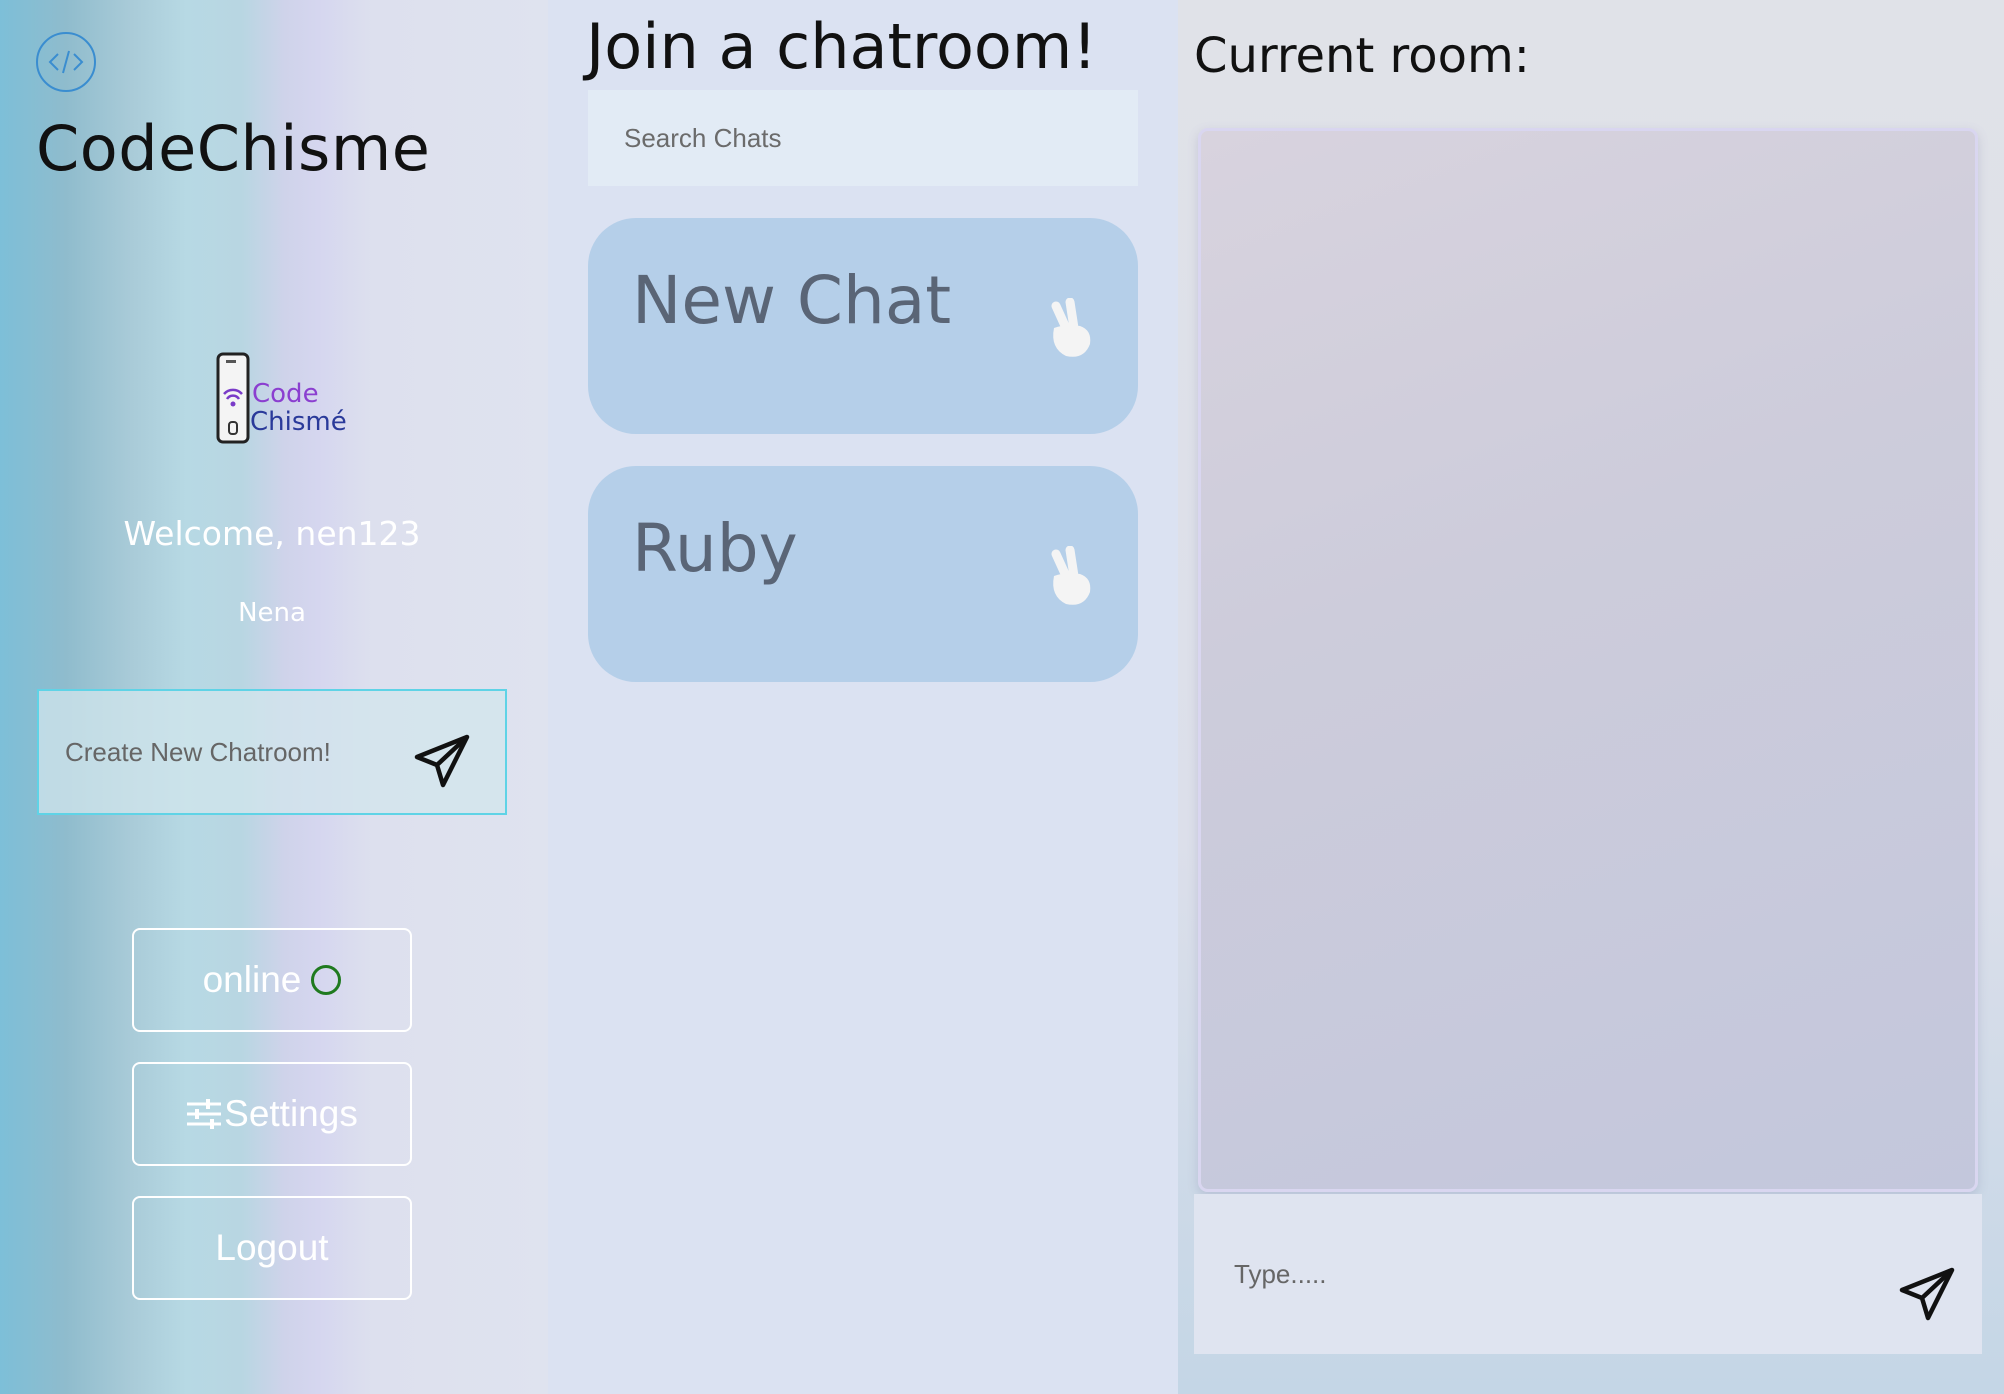 This screenshot has height=1394, width=2004. I want to click on settings-label: Settings, so click(291, 1113).